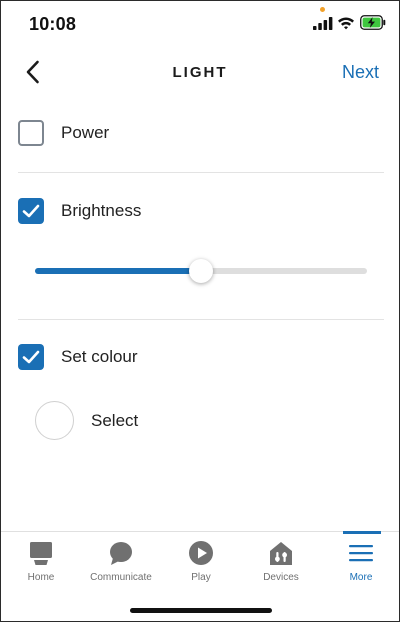  I want to click on status-time: 10:08, so click(53, 24).